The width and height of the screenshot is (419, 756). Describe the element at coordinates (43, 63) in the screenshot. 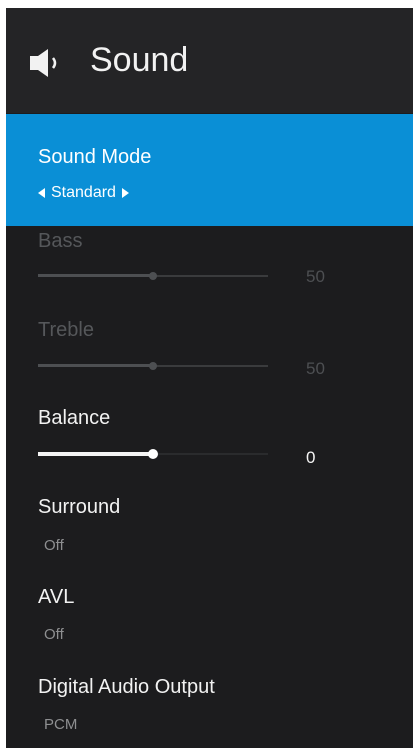

I see `speaker-icon` at that location.